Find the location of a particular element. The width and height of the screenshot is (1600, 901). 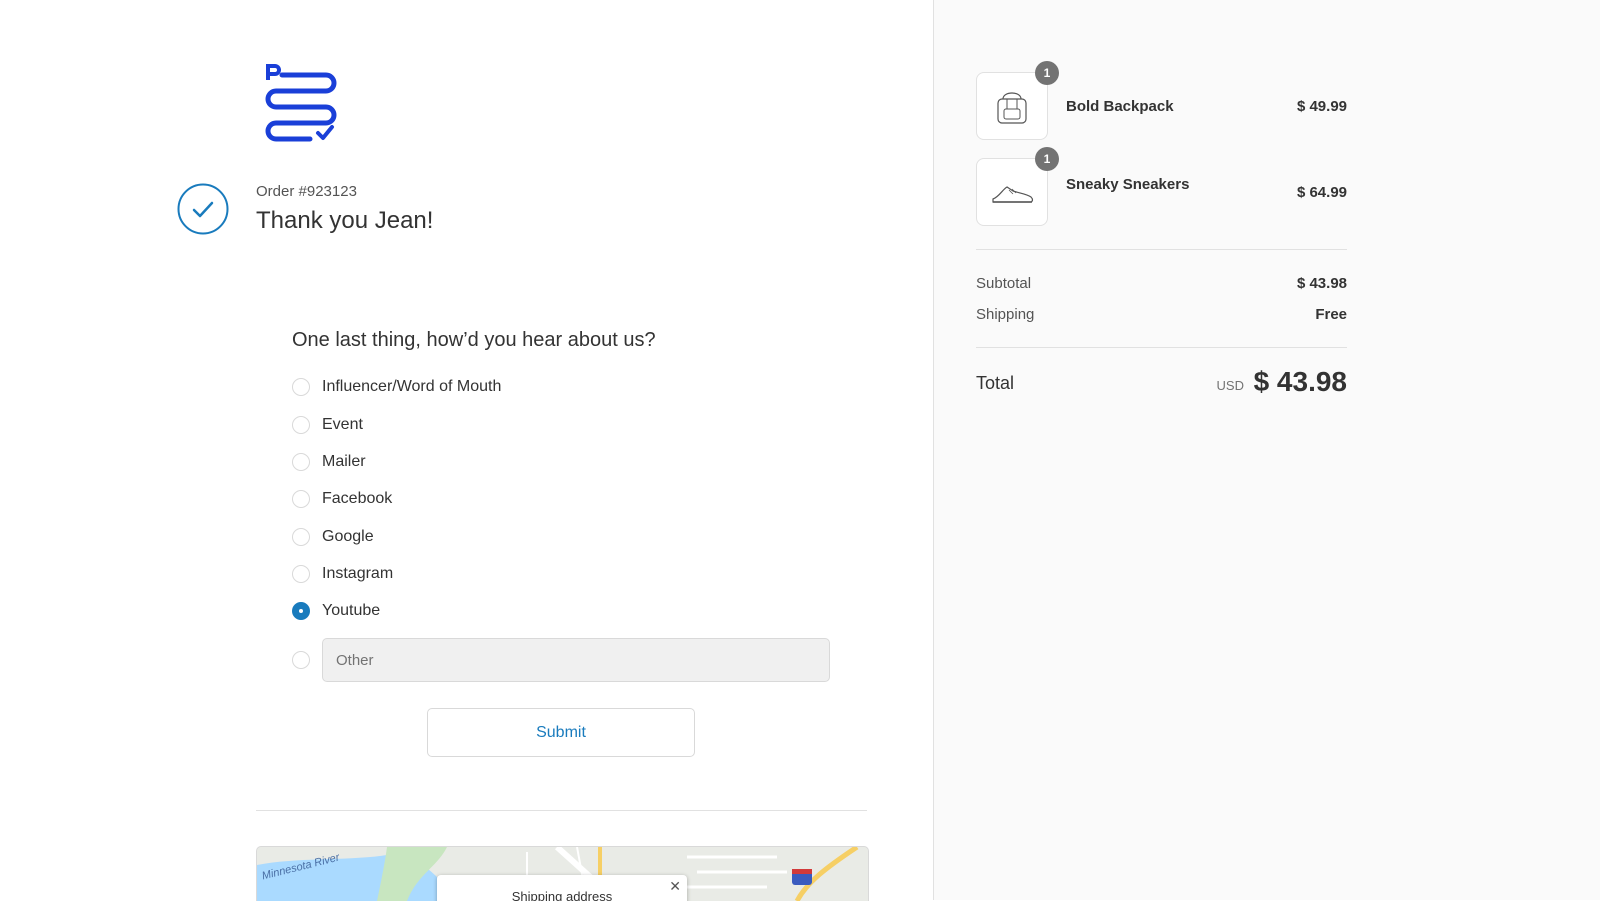

survey-option-influencer: Influencer/Word of Mouth is located at coordinates (396, 387).